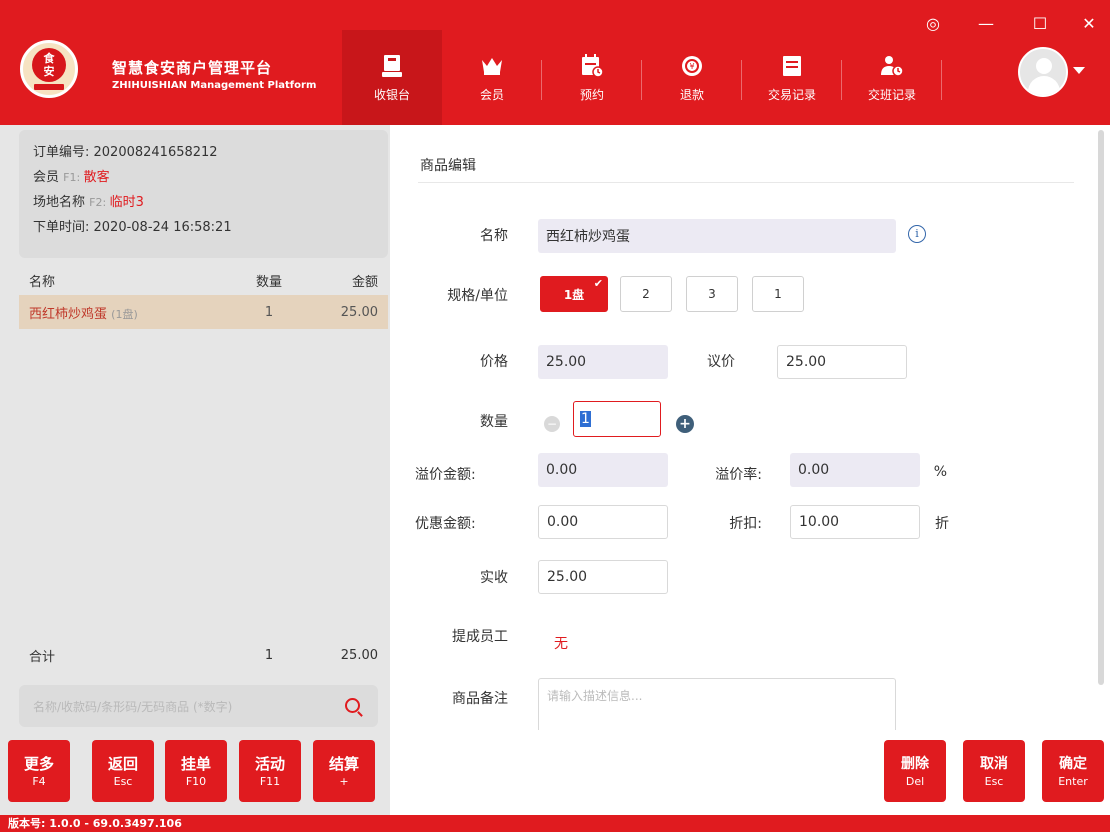 The width and height of the screenshot is (1110, 832). I want to click on button-shortcut: F11, so click(270, 781).